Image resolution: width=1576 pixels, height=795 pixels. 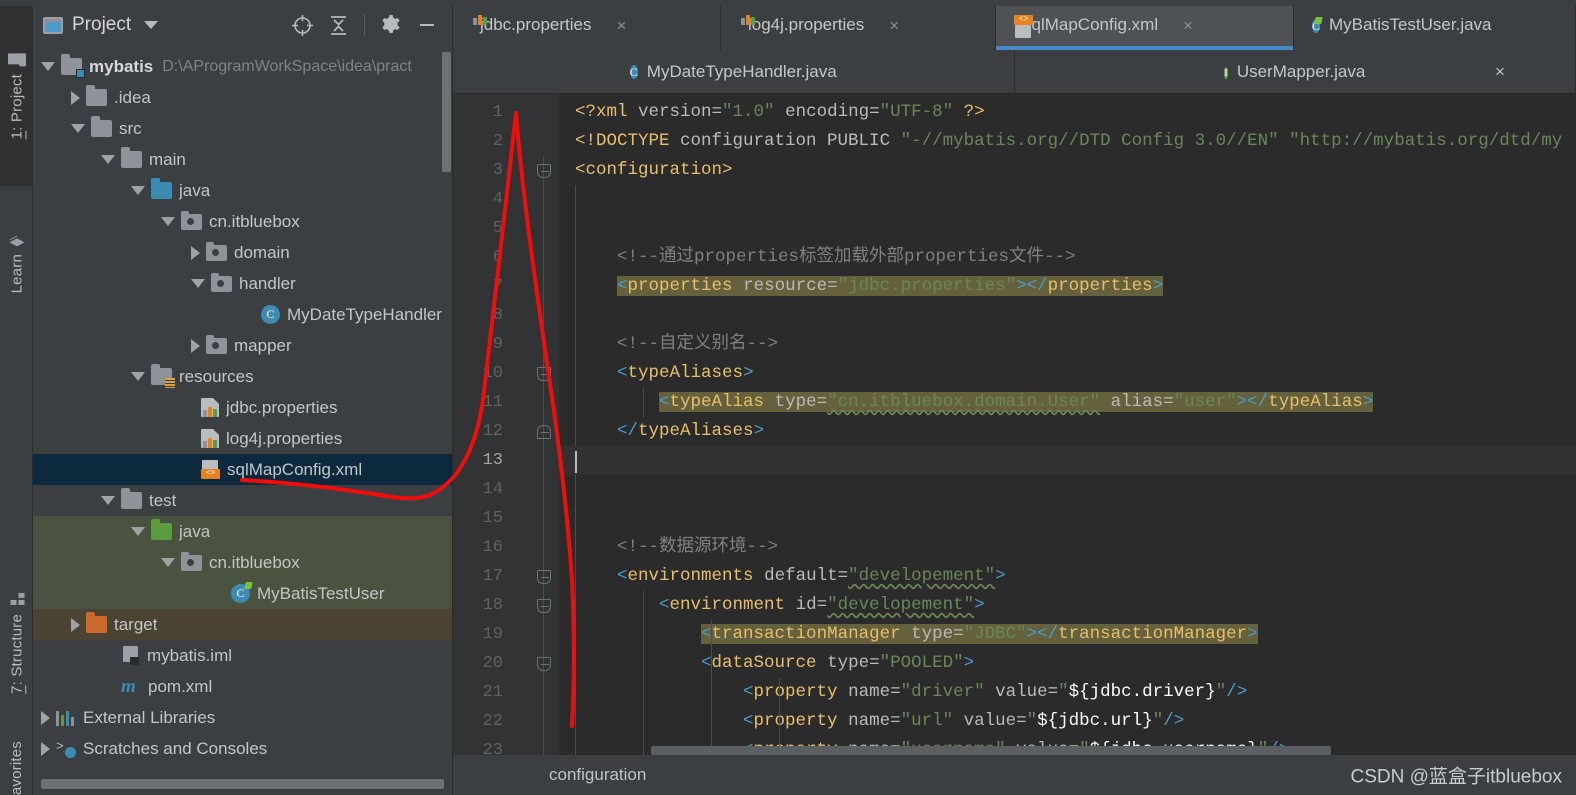 What do you see at coordinates (242, 655) in the screenshot?
I see `tree-item-mybatis-iml: mybatis.iml` at bounding box center [242, 655].